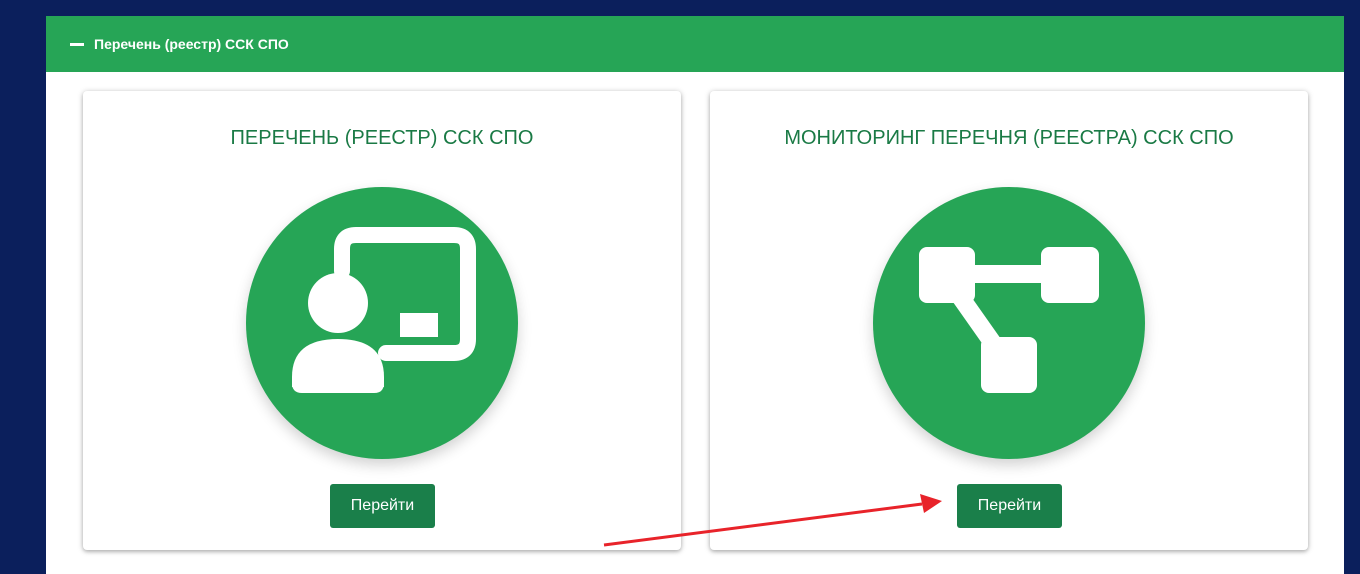  Describe the element at coordinates (1009, 323) in the screenshot. I see `flowchart-icon` at that location.